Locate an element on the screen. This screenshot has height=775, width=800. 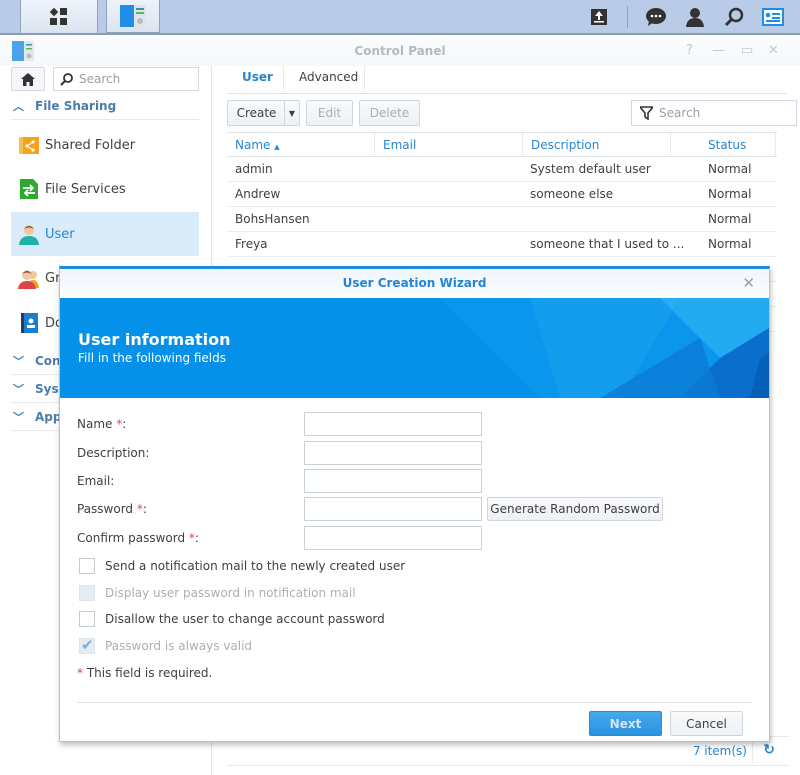
apps-grid-icon is located at coordinates (58, 16).